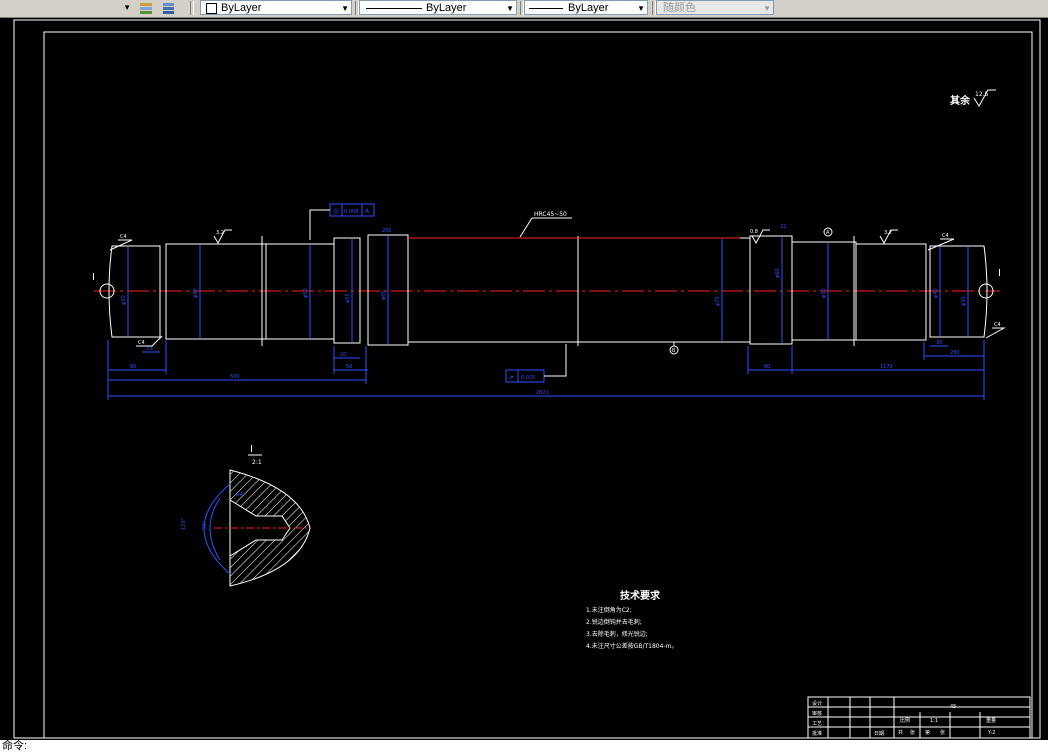 This screenshot has height=752, width=1048. What do you see at coordinates (973, 98) in the screenshot?
I see `roughness-note: 其余 12.5` at bounding box center [973, 98].